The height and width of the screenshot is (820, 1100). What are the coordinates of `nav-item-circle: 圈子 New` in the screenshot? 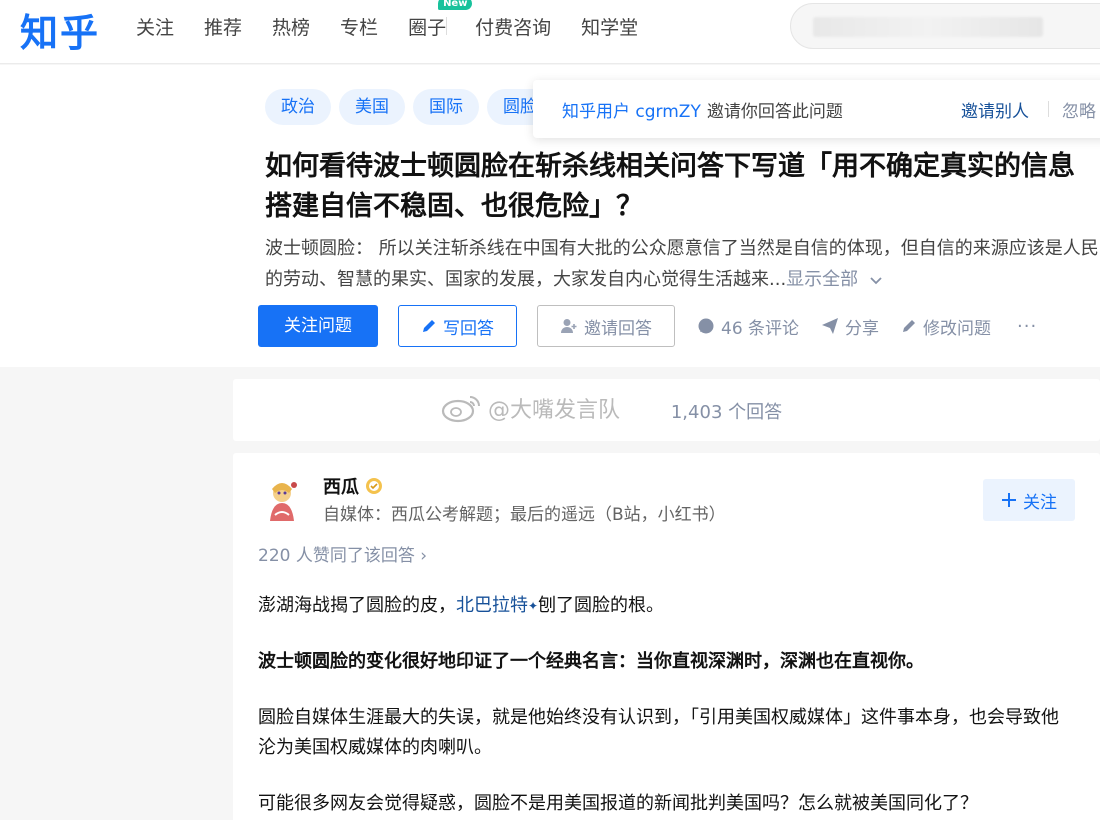 It's located at (440, 20).